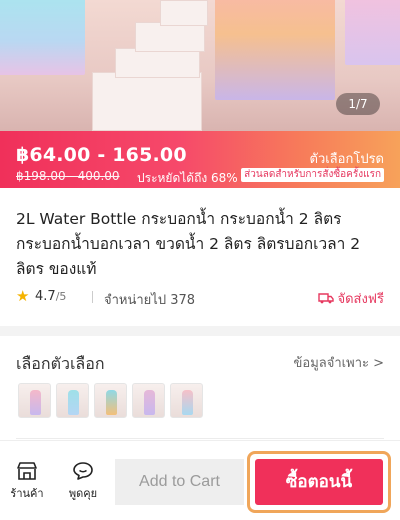  I want to click on shop-button: ร้านค้า, so click(27, 481).